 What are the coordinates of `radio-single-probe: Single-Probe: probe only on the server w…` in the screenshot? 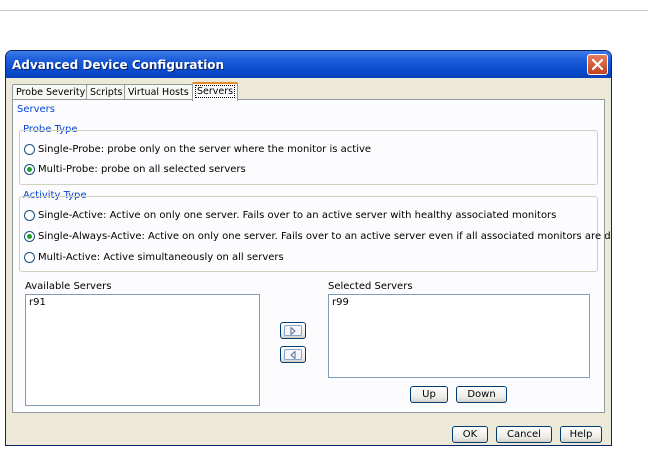 It's located at (197, 149).